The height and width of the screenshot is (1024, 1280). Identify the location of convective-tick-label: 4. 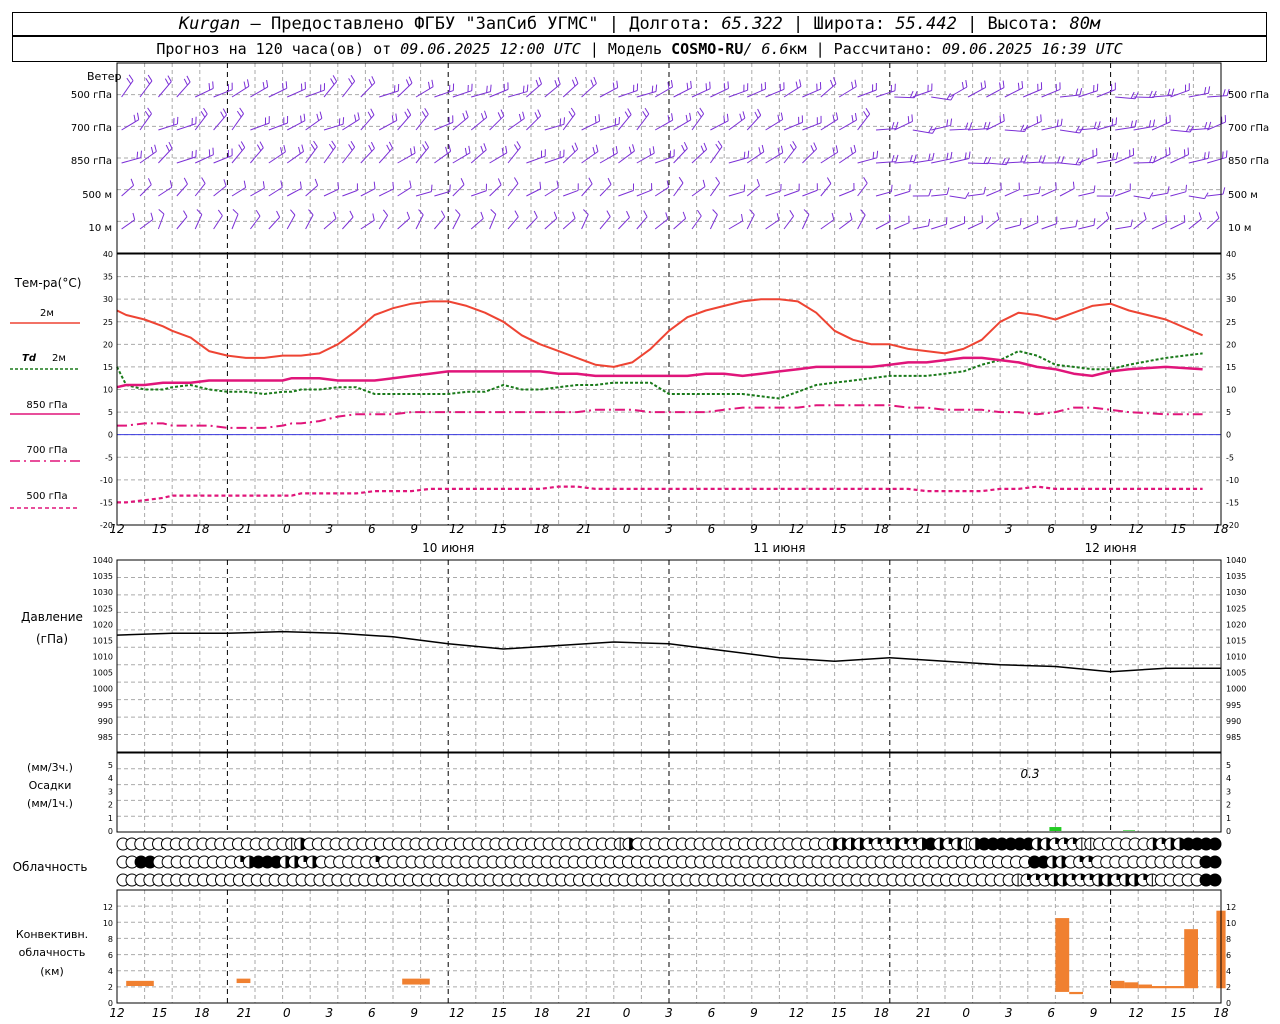
(110, 971).